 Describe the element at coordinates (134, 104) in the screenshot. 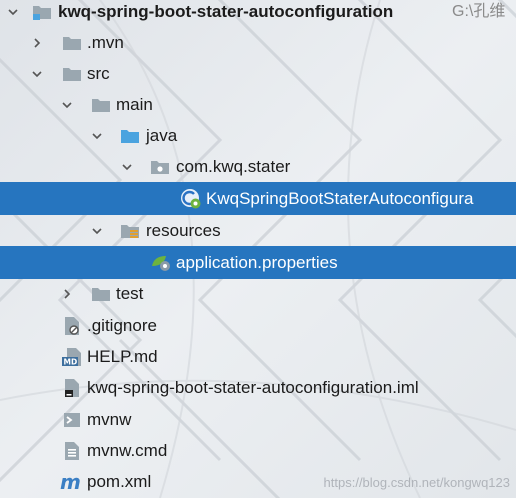

I see `tree-node-label: main` at that location.